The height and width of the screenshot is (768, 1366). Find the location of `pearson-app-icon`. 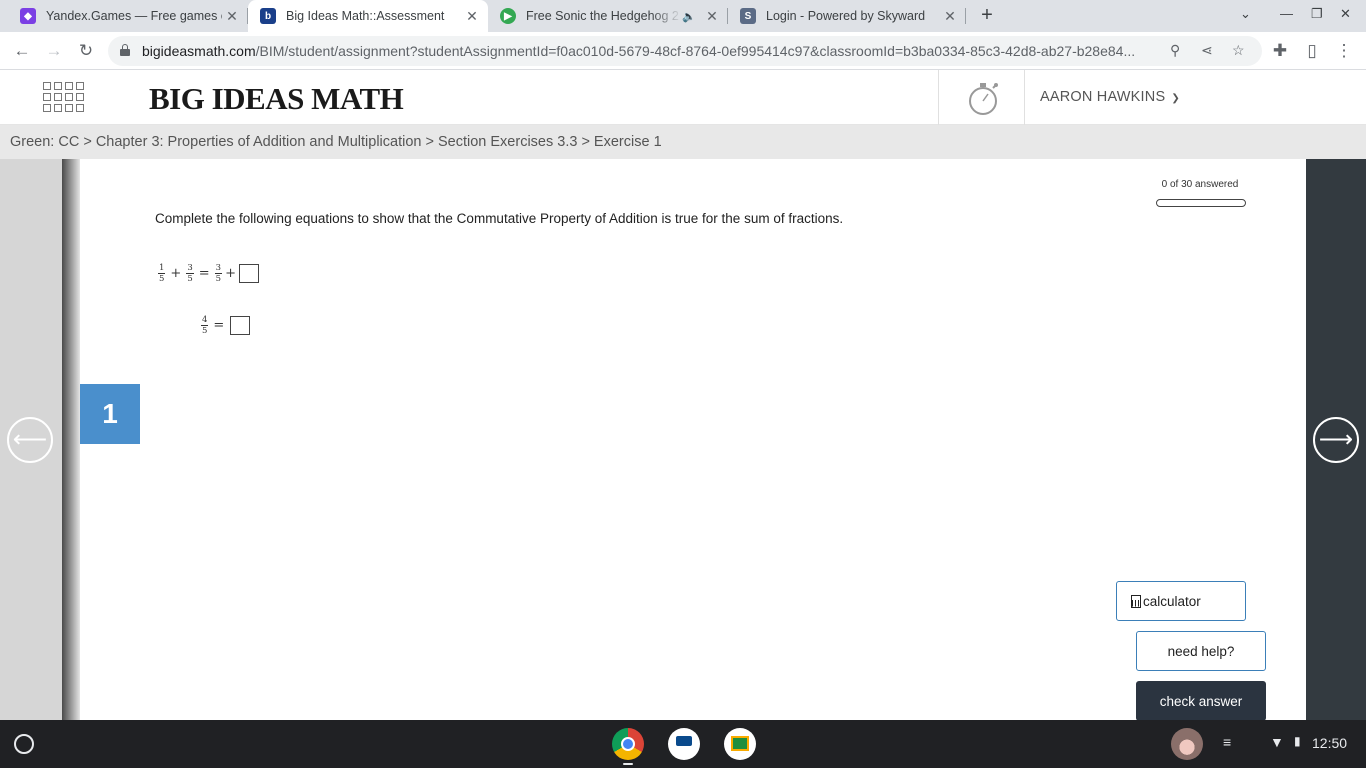

pearson-app-icon is located at coordinates (684, 744).